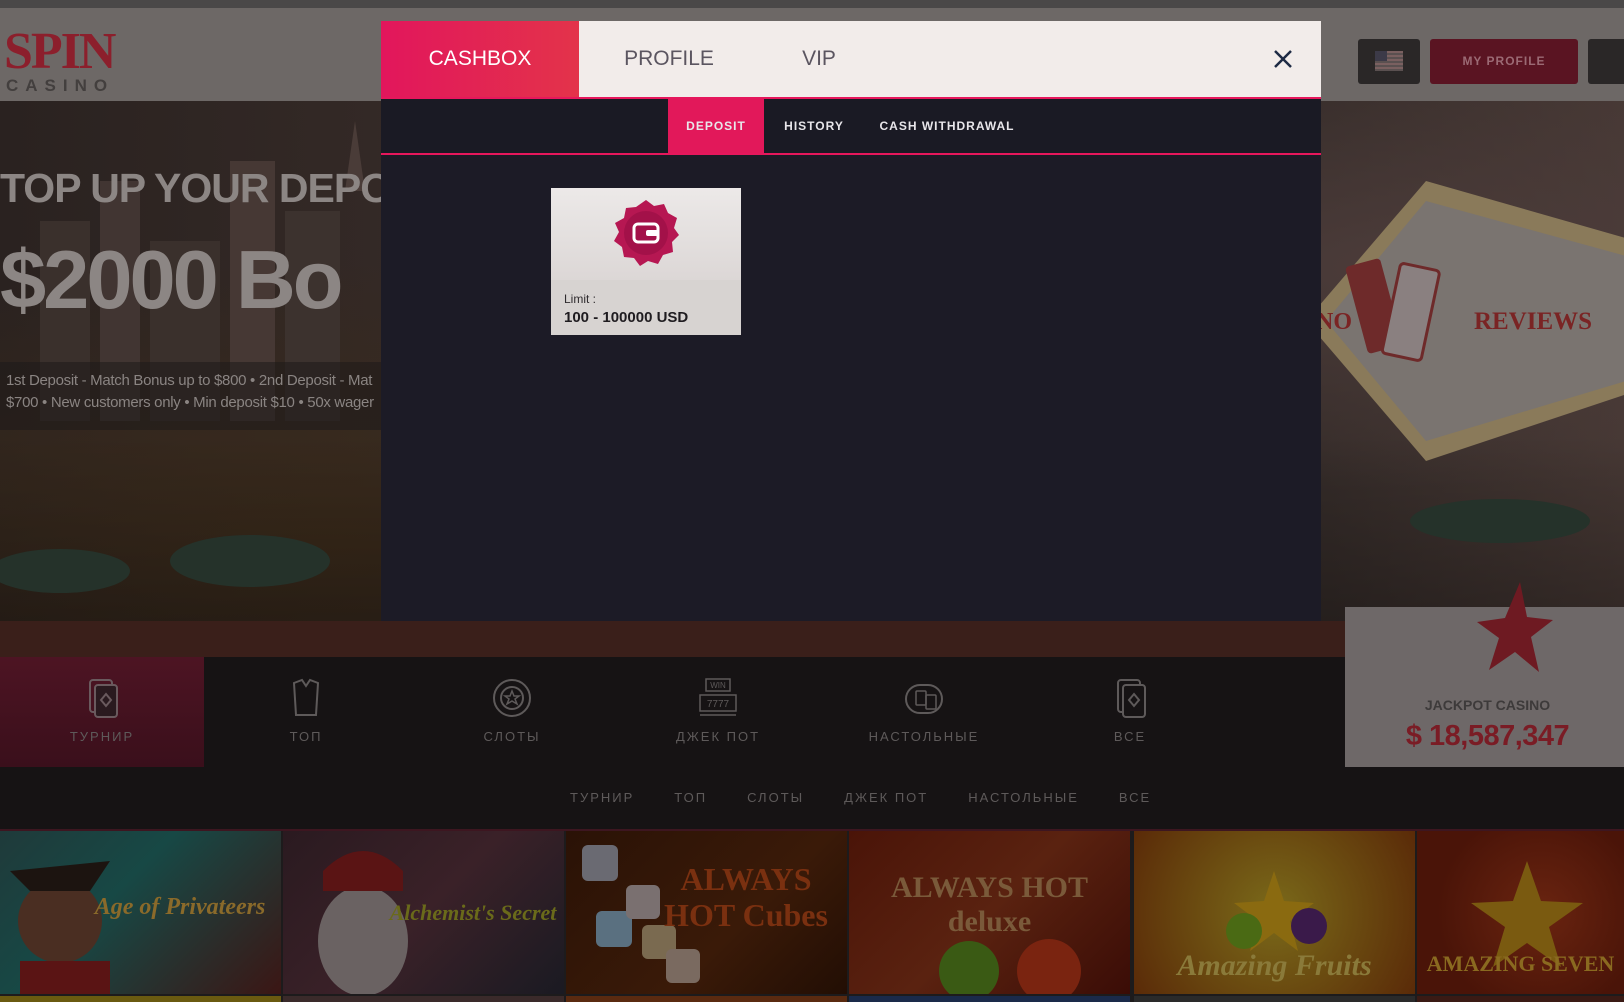  I want to click on category-label: ДЖЕК ПОТ, so click(718, 736).